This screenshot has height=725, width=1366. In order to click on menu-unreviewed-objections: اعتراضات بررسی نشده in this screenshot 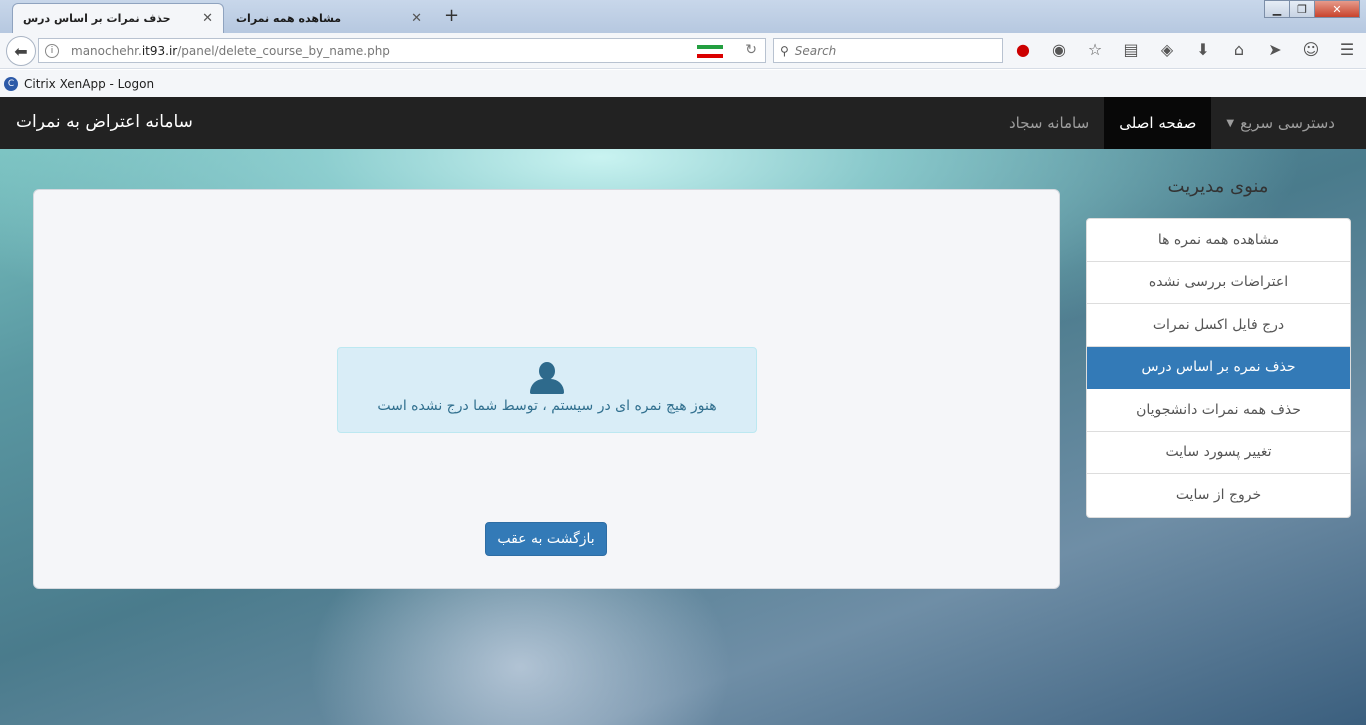, I will do `click(1218, 283)`.